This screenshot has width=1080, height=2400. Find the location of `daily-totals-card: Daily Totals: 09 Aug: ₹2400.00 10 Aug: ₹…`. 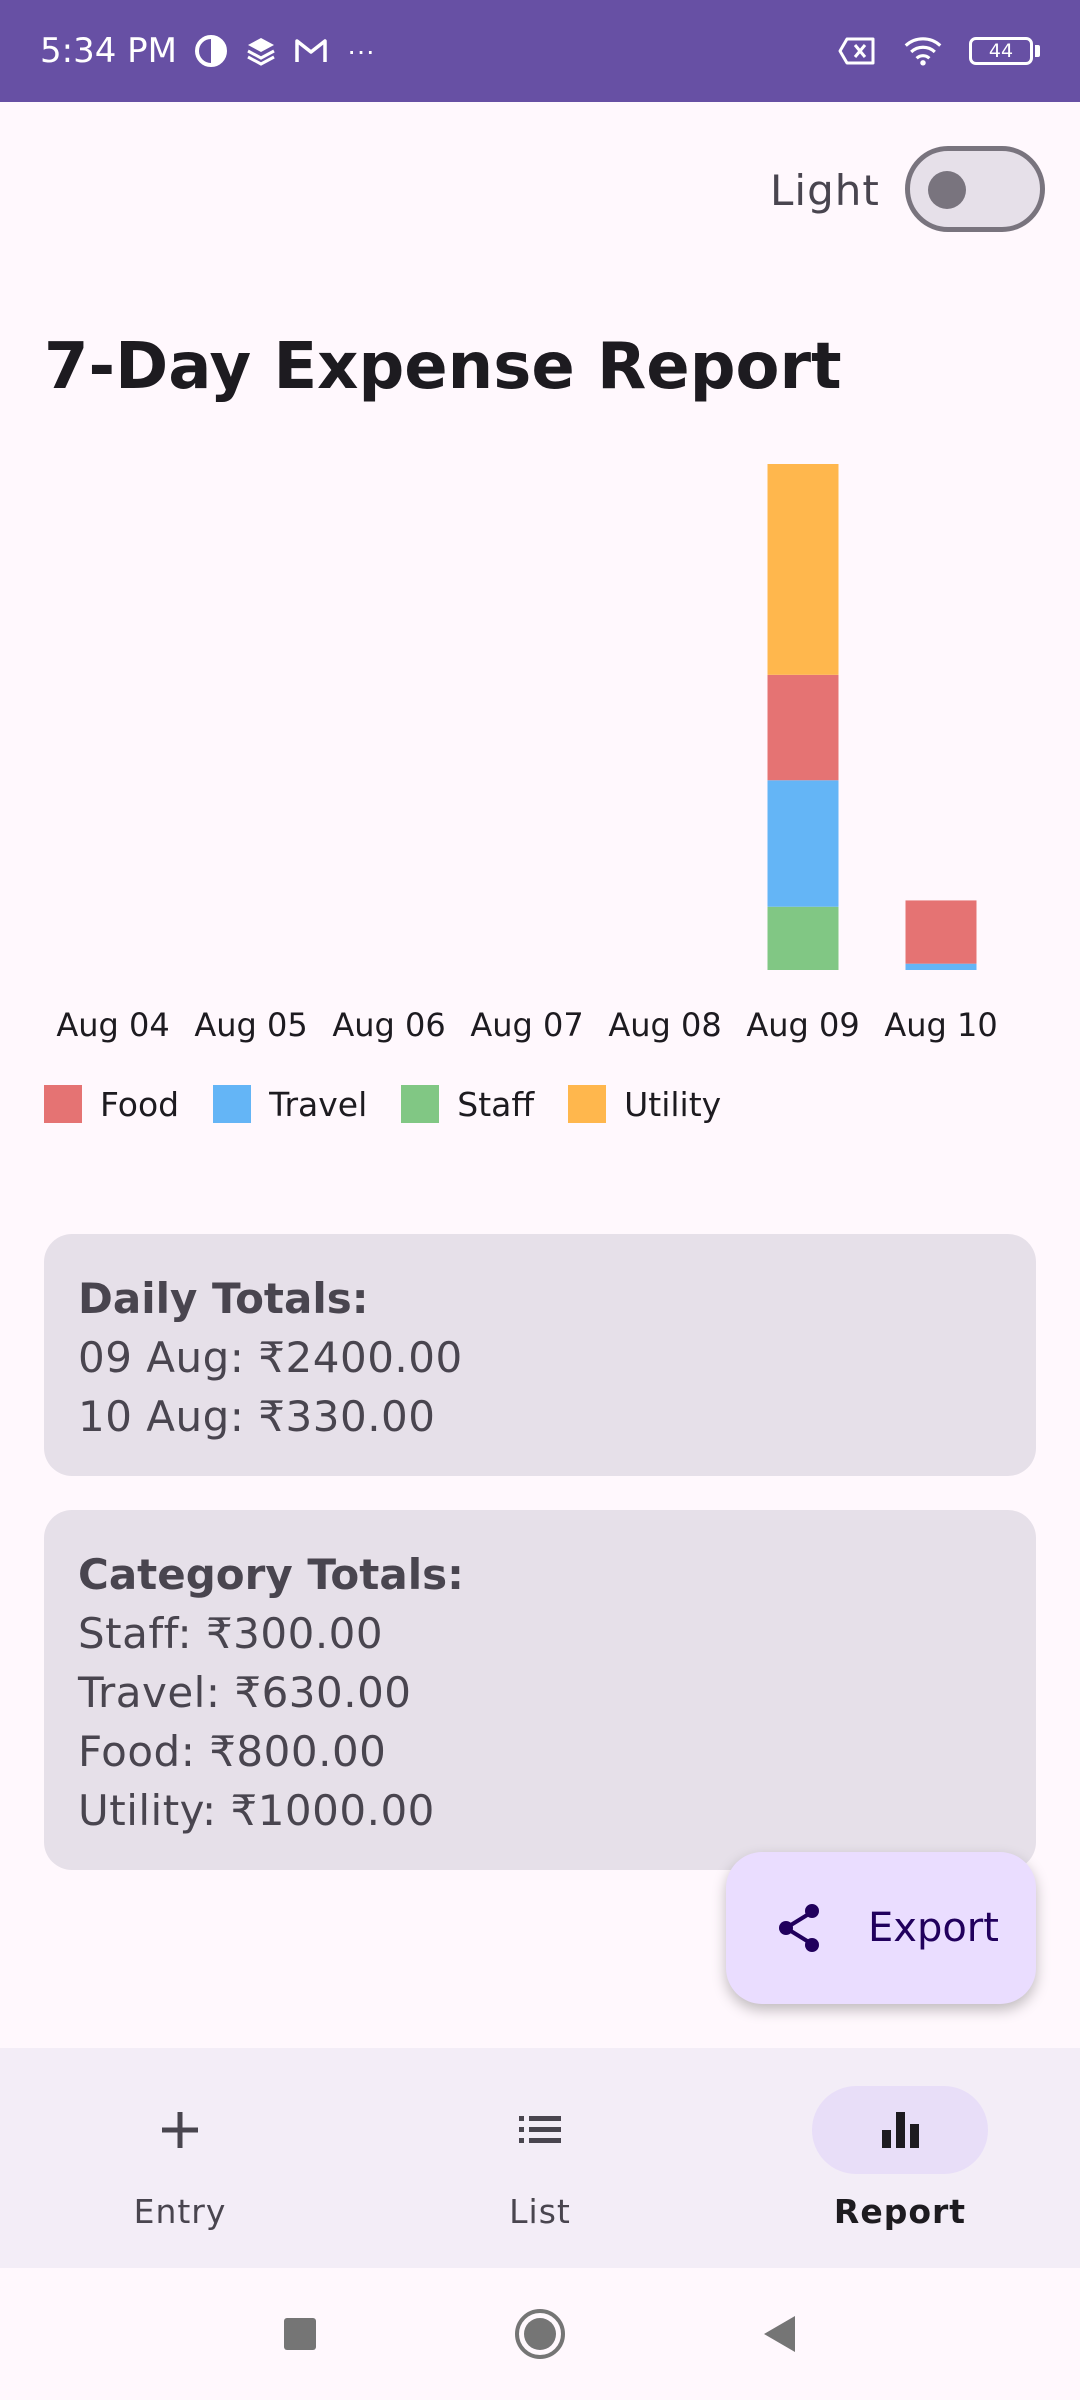

daily-totals-card: Daily Totals: 09 Aug: ₹2400.00 10 Aug: ₹… is located at coordinates (540, 1355).